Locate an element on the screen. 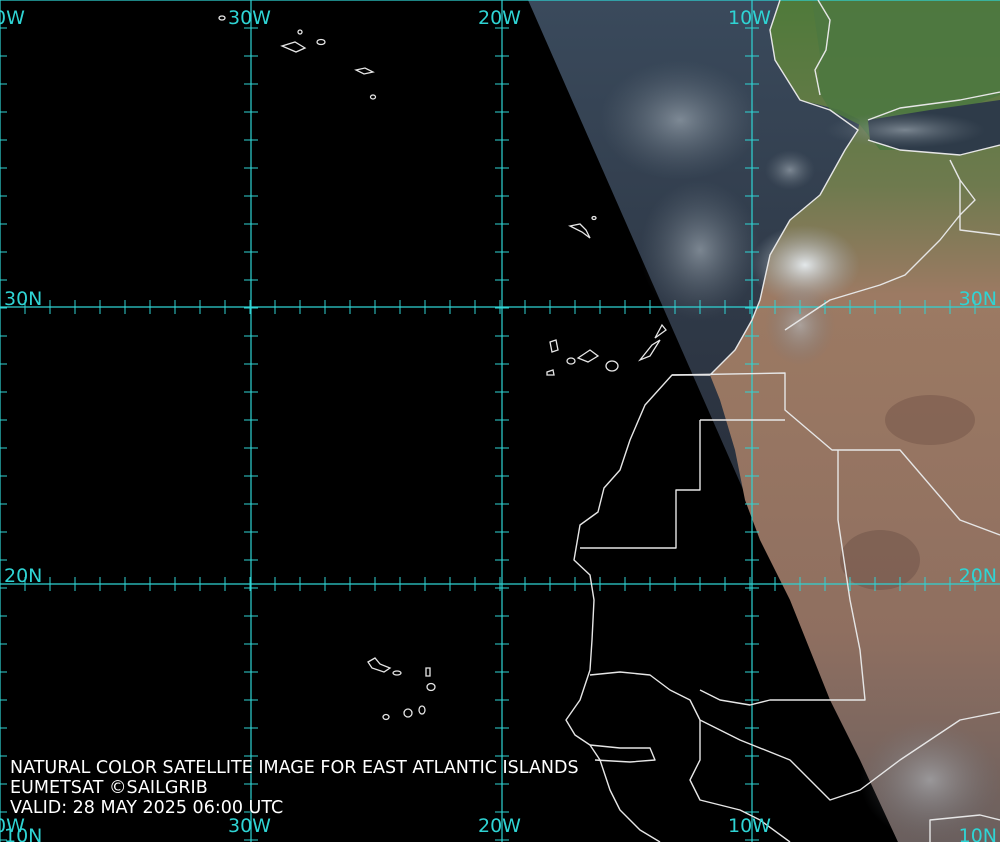 This screenshot has width=1000, height=842. lat-label-left-20n: 20N is located at coordinates (23, 576).